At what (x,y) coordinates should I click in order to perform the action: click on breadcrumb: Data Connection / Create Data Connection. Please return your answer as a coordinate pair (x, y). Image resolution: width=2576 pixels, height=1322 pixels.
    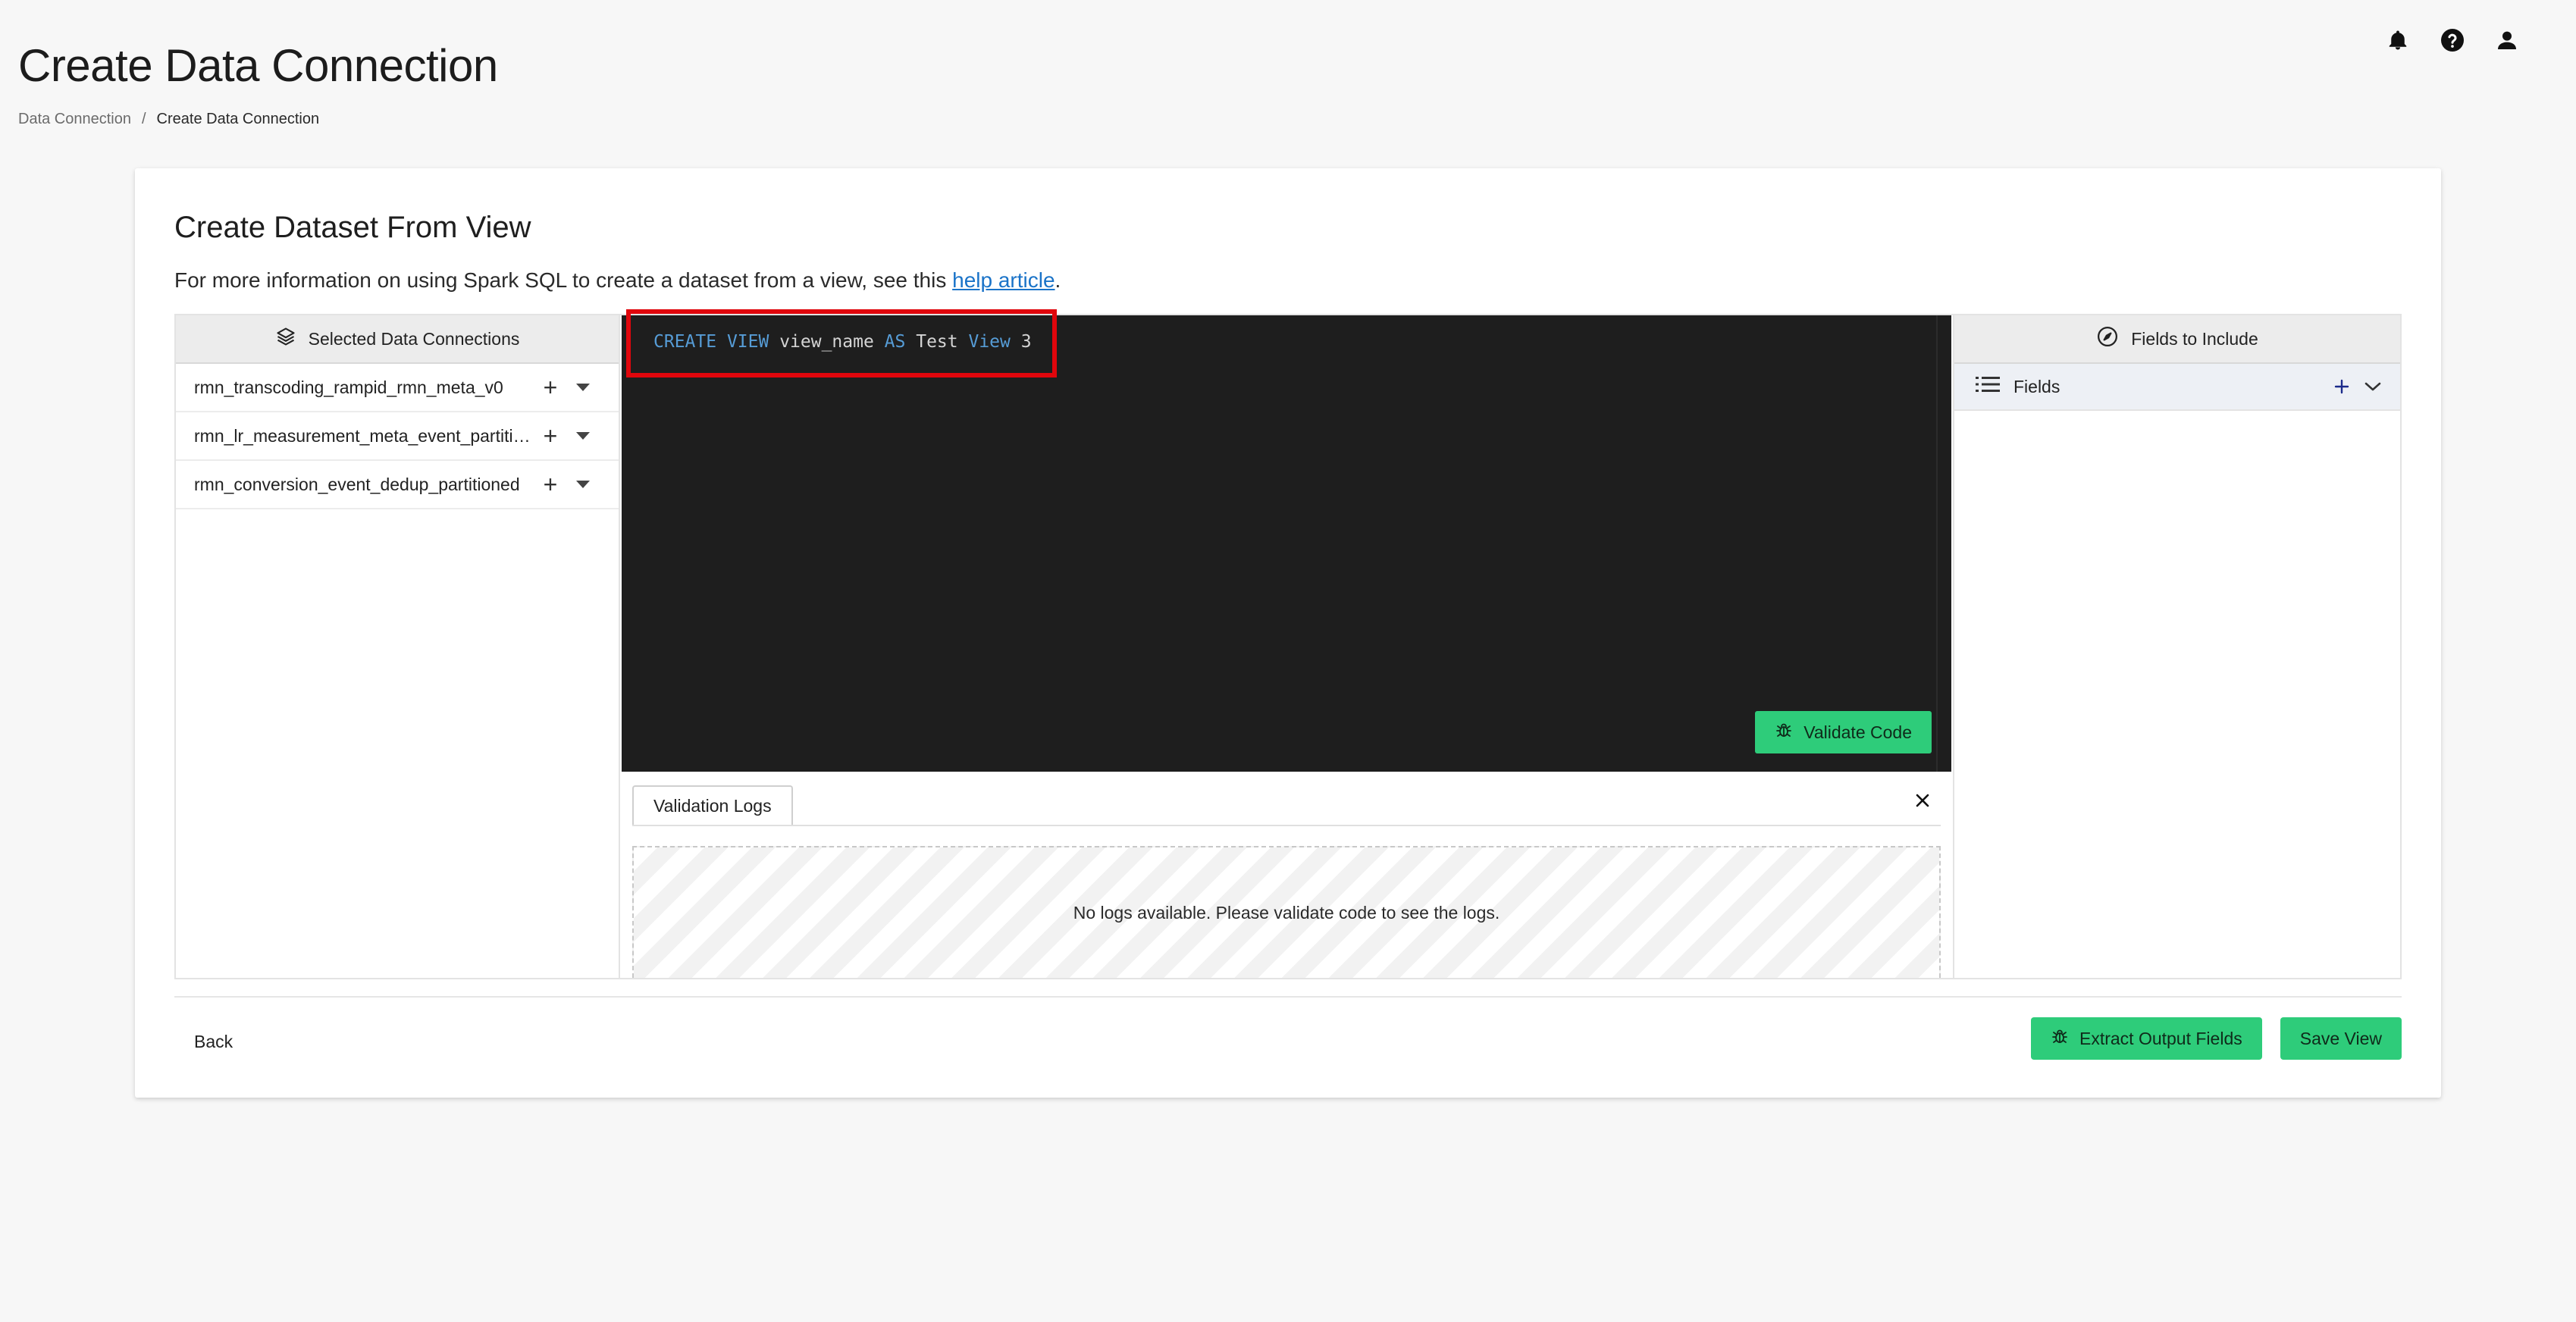
    Looking at the image, I should click on (168, 119).